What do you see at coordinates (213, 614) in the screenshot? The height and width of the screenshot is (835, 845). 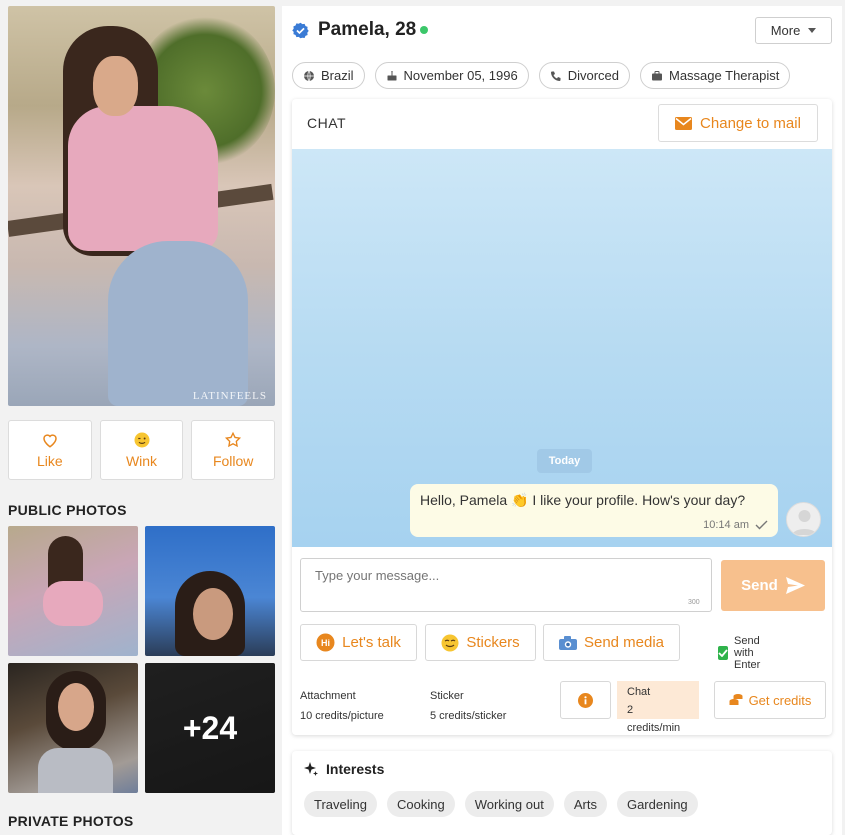 I see `thumb-face` at bounding box center [213, 614].